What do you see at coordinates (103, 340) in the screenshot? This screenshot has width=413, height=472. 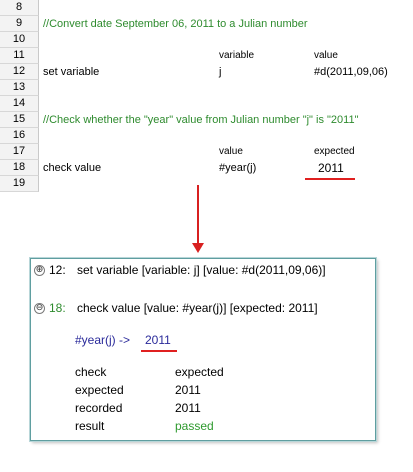 I see `expression-left: #year(j) ->` at bounding box center [103, 340].